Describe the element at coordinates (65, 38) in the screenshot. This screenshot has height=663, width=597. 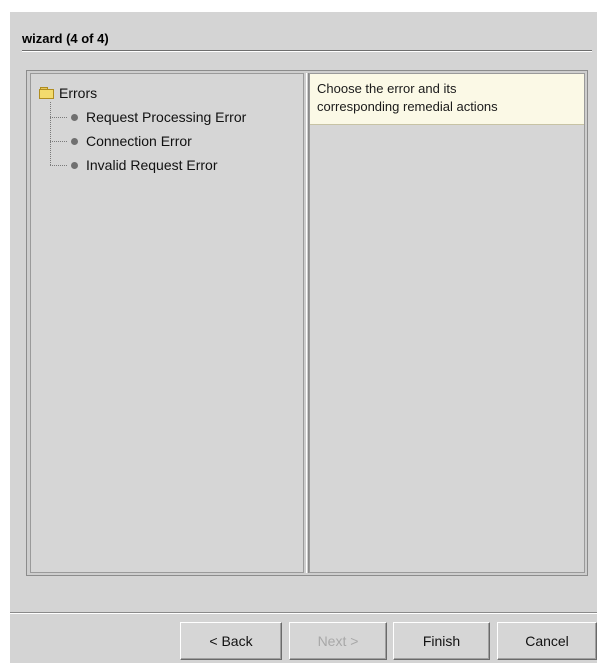
I see `wizard-title: wizard (4 of 4)` at that location.